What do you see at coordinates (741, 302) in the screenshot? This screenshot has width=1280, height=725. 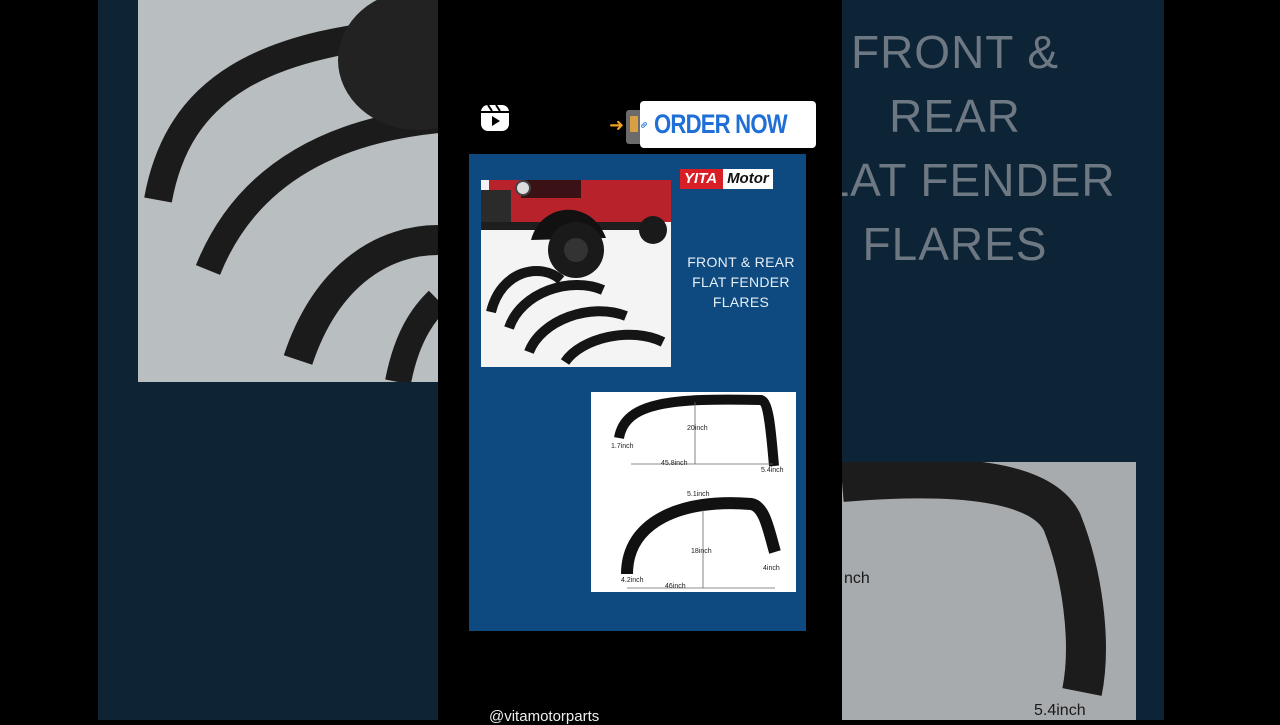 I see `headline-line-3: FLARES` at bounding box center [741, 302].